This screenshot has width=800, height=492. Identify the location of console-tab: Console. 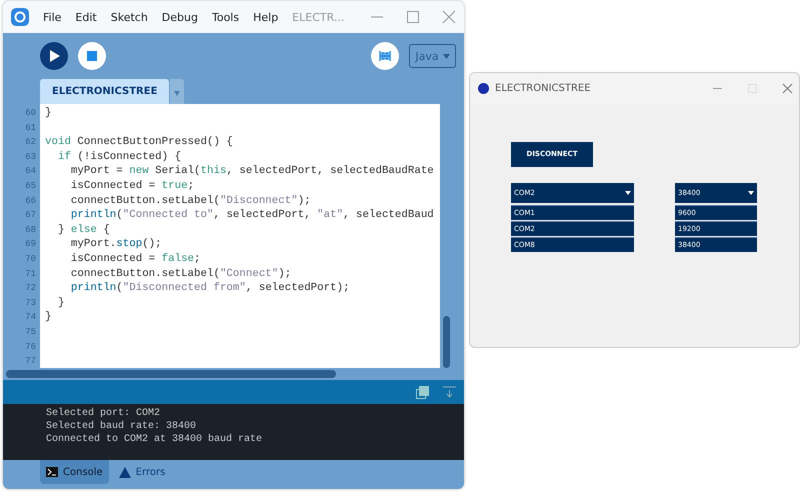
(74, 472).